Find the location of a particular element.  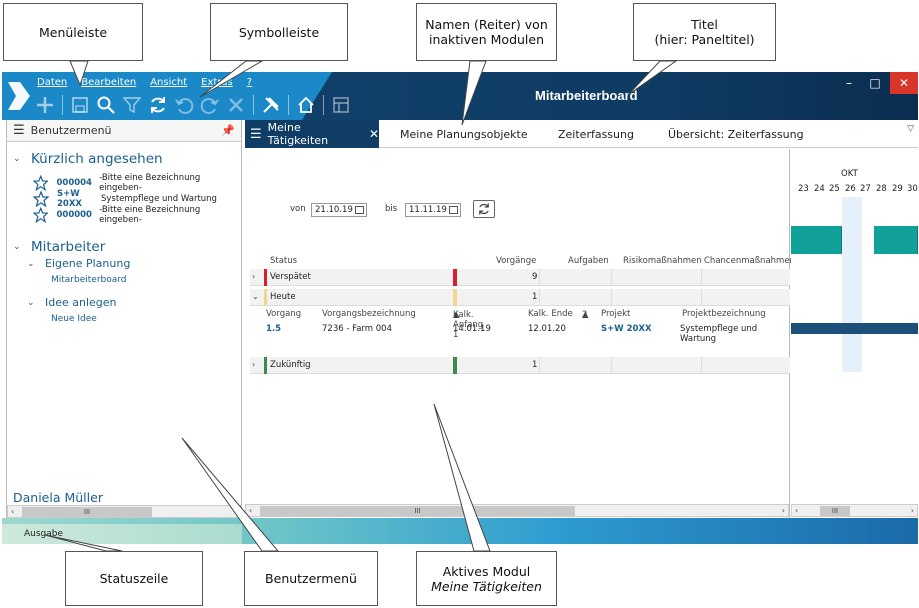

header-status: Status is located at coordinates (283, 261).